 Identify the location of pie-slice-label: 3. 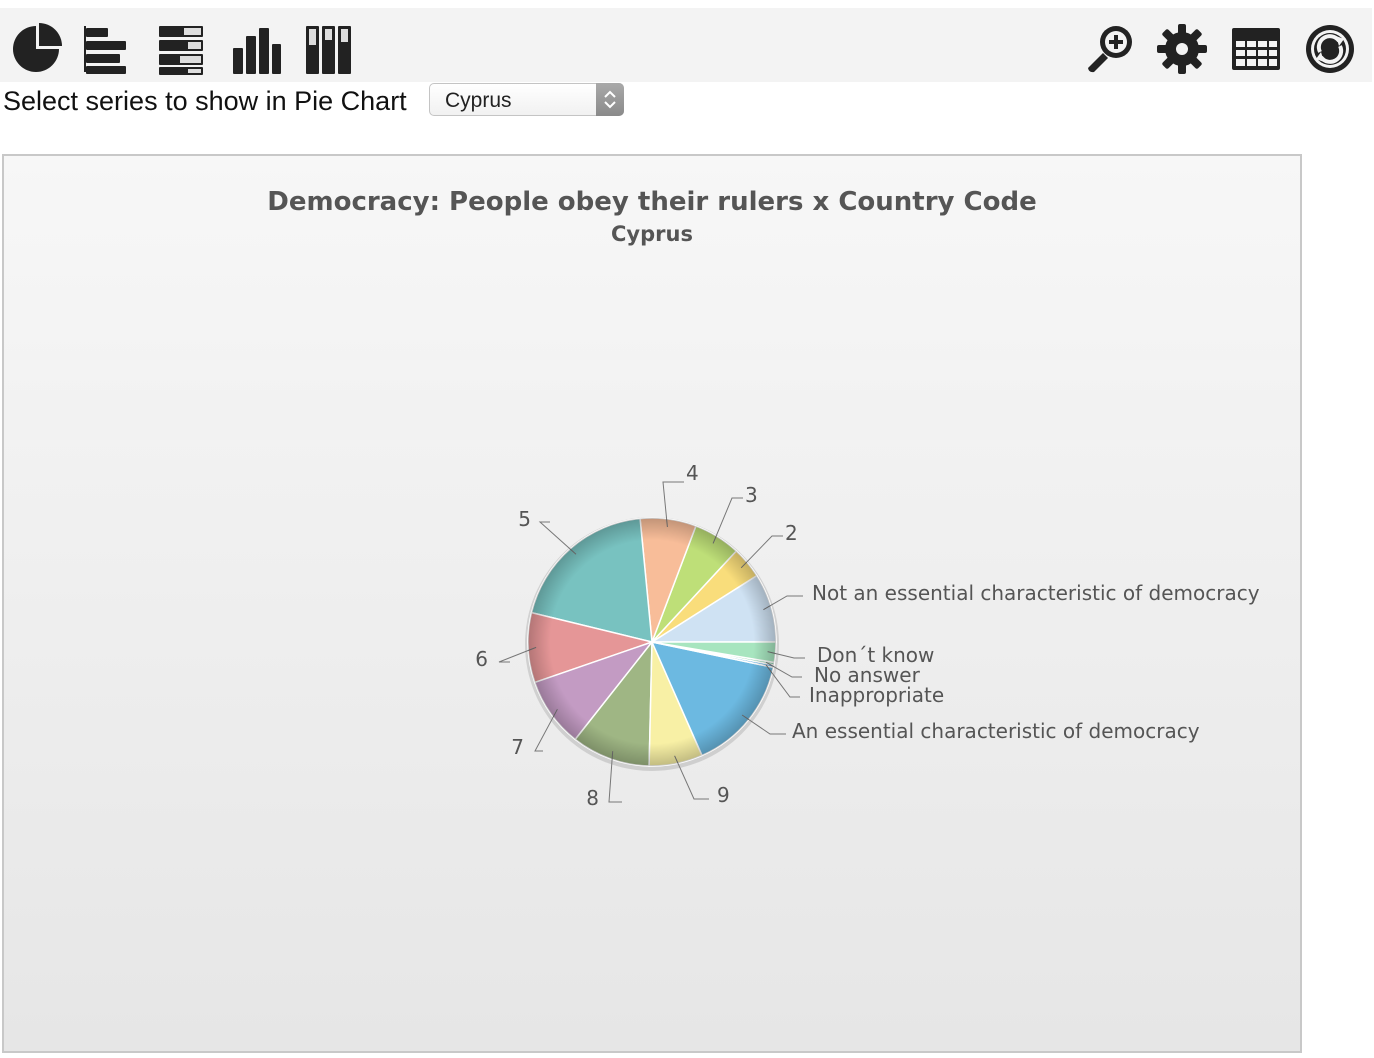
(751, 495).